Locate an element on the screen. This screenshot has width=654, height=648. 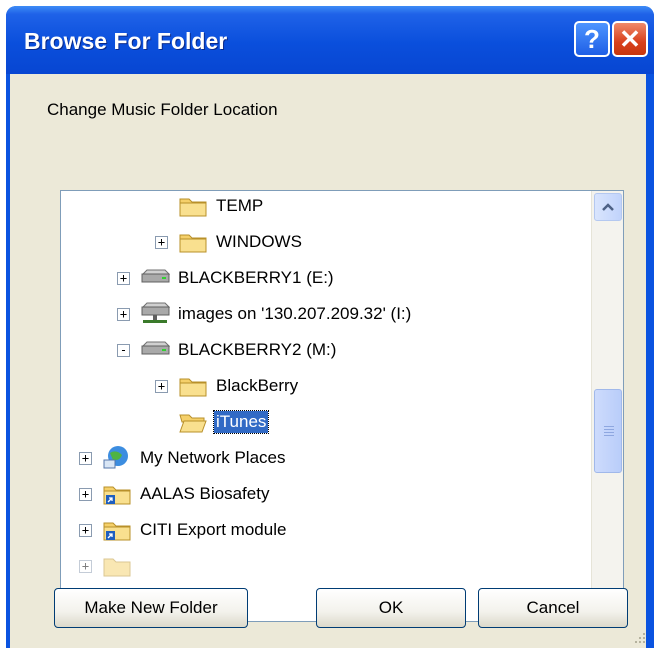
network-places-icon is located at coordinates (117, 458).